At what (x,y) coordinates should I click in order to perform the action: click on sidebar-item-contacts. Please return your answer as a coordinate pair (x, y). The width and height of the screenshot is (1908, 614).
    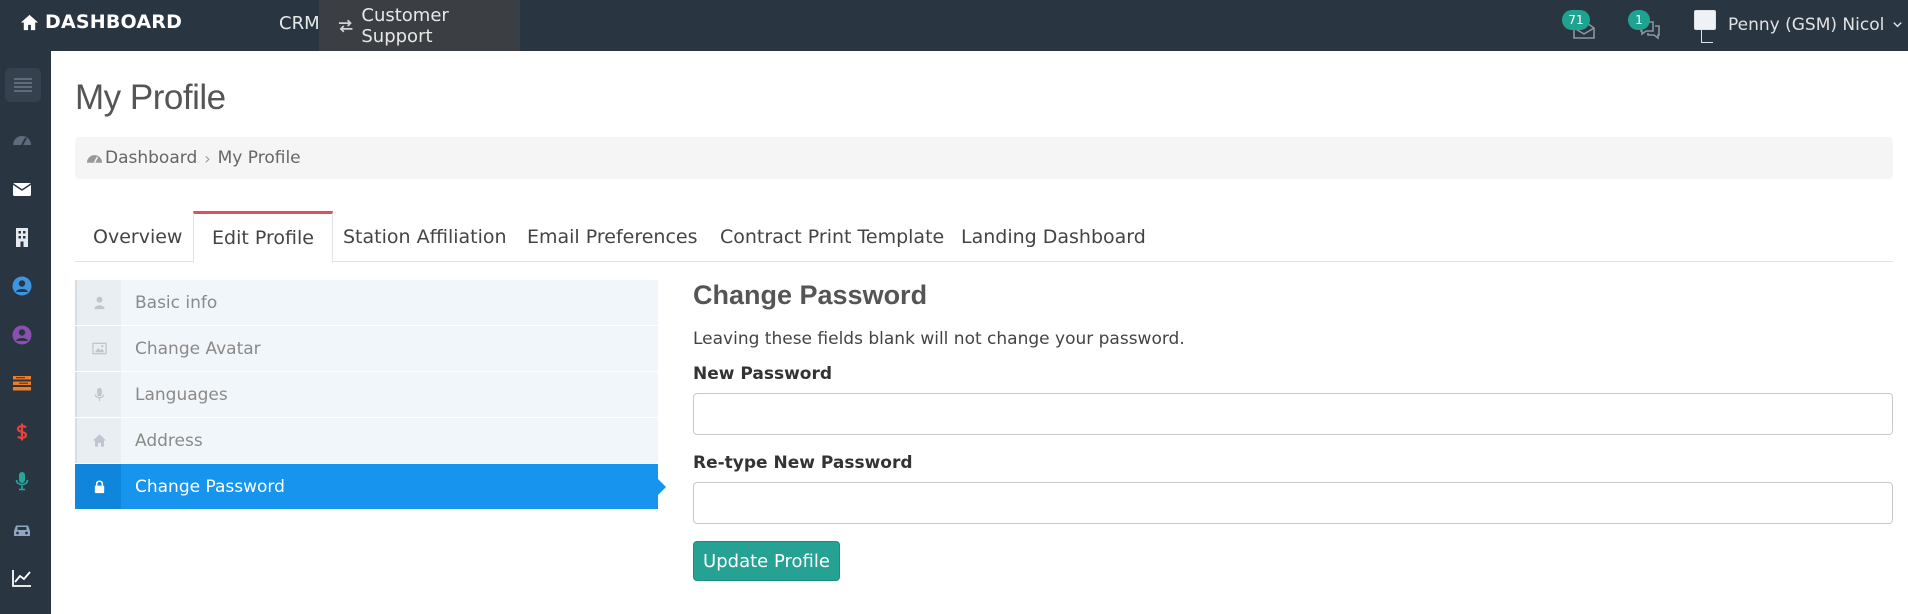
    Looking at the image, I should click on (22, 286).